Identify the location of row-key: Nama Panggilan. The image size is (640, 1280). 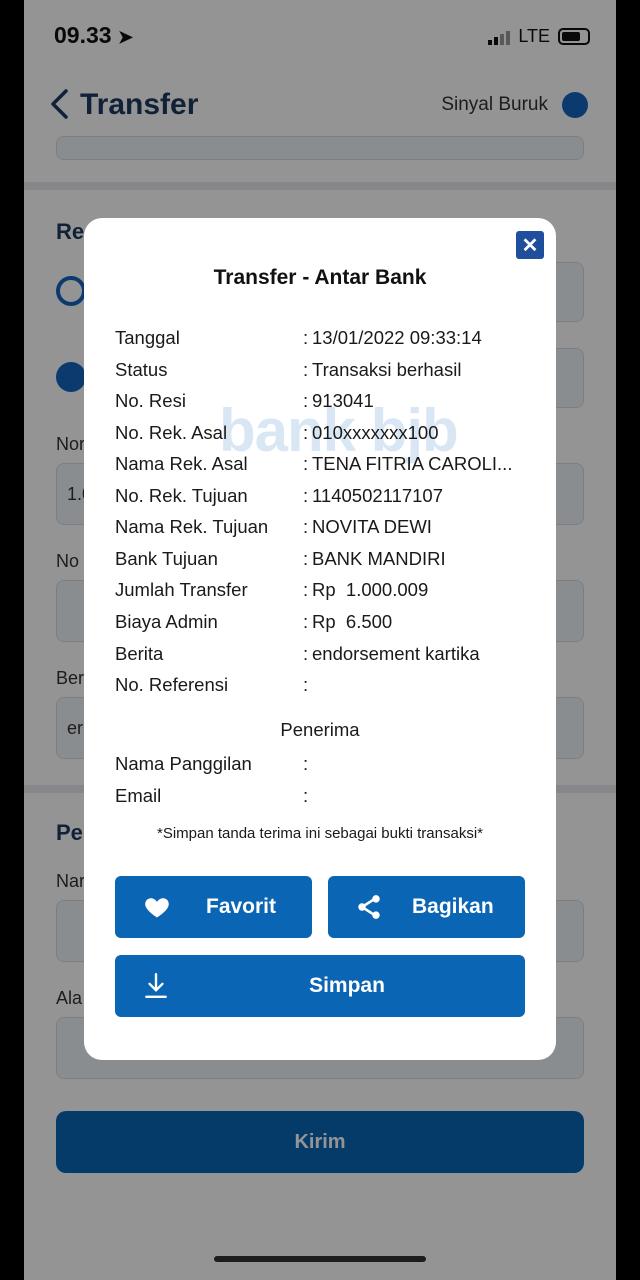
(183, 763).